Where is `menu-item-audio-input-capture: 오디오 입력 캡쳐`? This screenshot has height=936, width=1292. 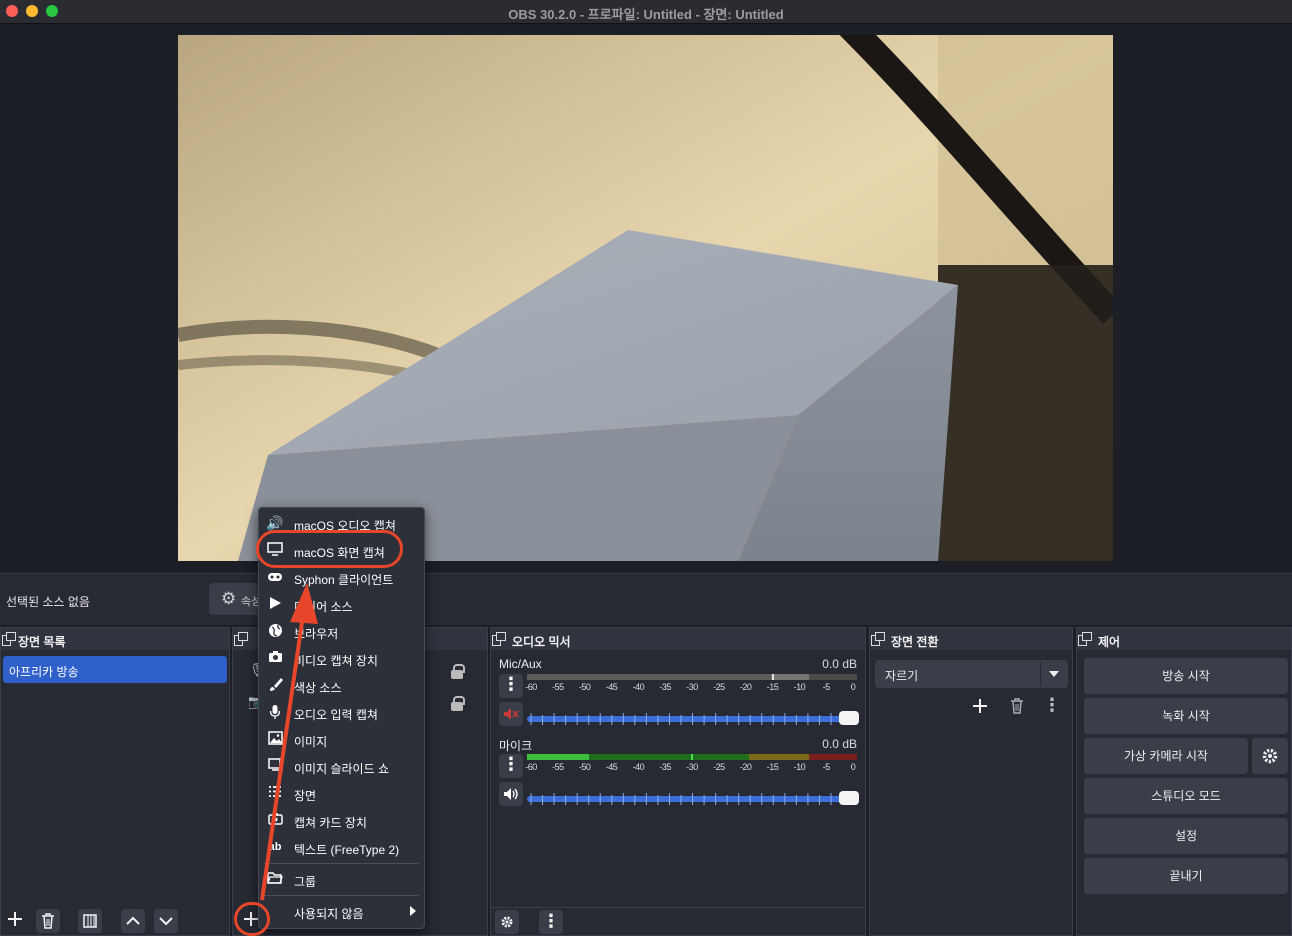 menu-item-audio-input-capture: 오디오 입력 캡쳐 is located at coordinates (341, 712).